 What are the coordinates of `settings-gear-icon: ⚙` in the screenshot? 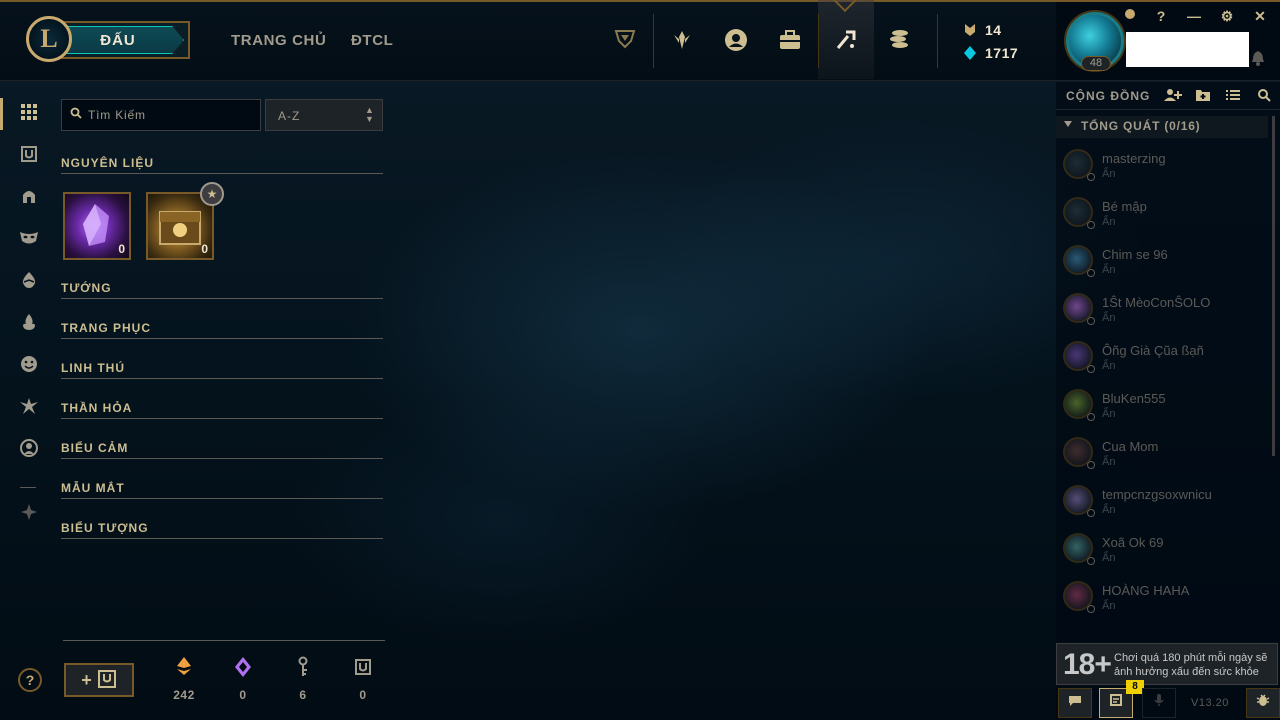 It's located at (1227, 16).